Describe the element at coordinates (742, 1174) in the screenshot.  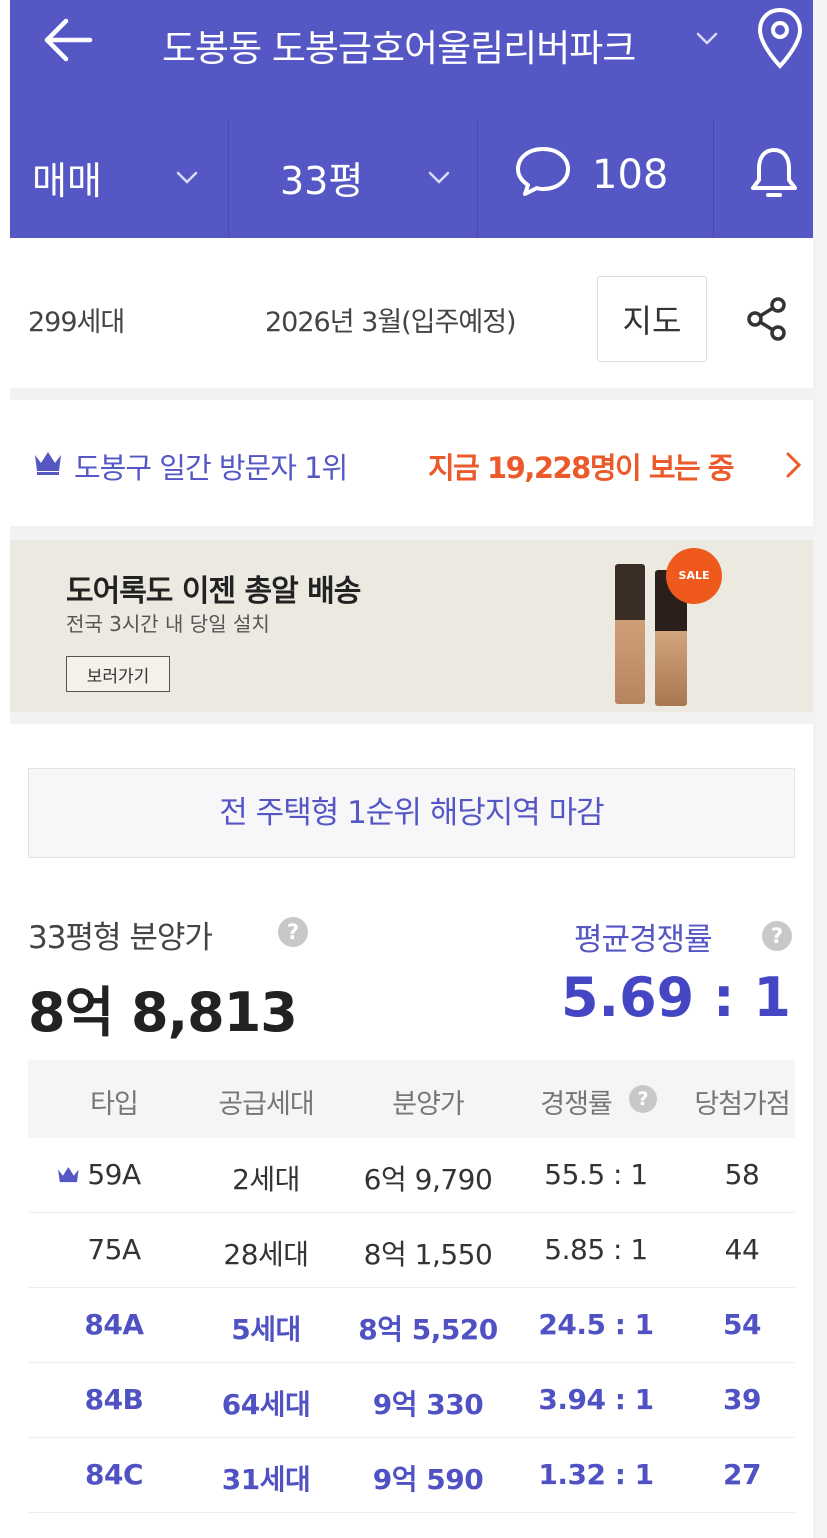
I see `cell-score: 58` at that location.